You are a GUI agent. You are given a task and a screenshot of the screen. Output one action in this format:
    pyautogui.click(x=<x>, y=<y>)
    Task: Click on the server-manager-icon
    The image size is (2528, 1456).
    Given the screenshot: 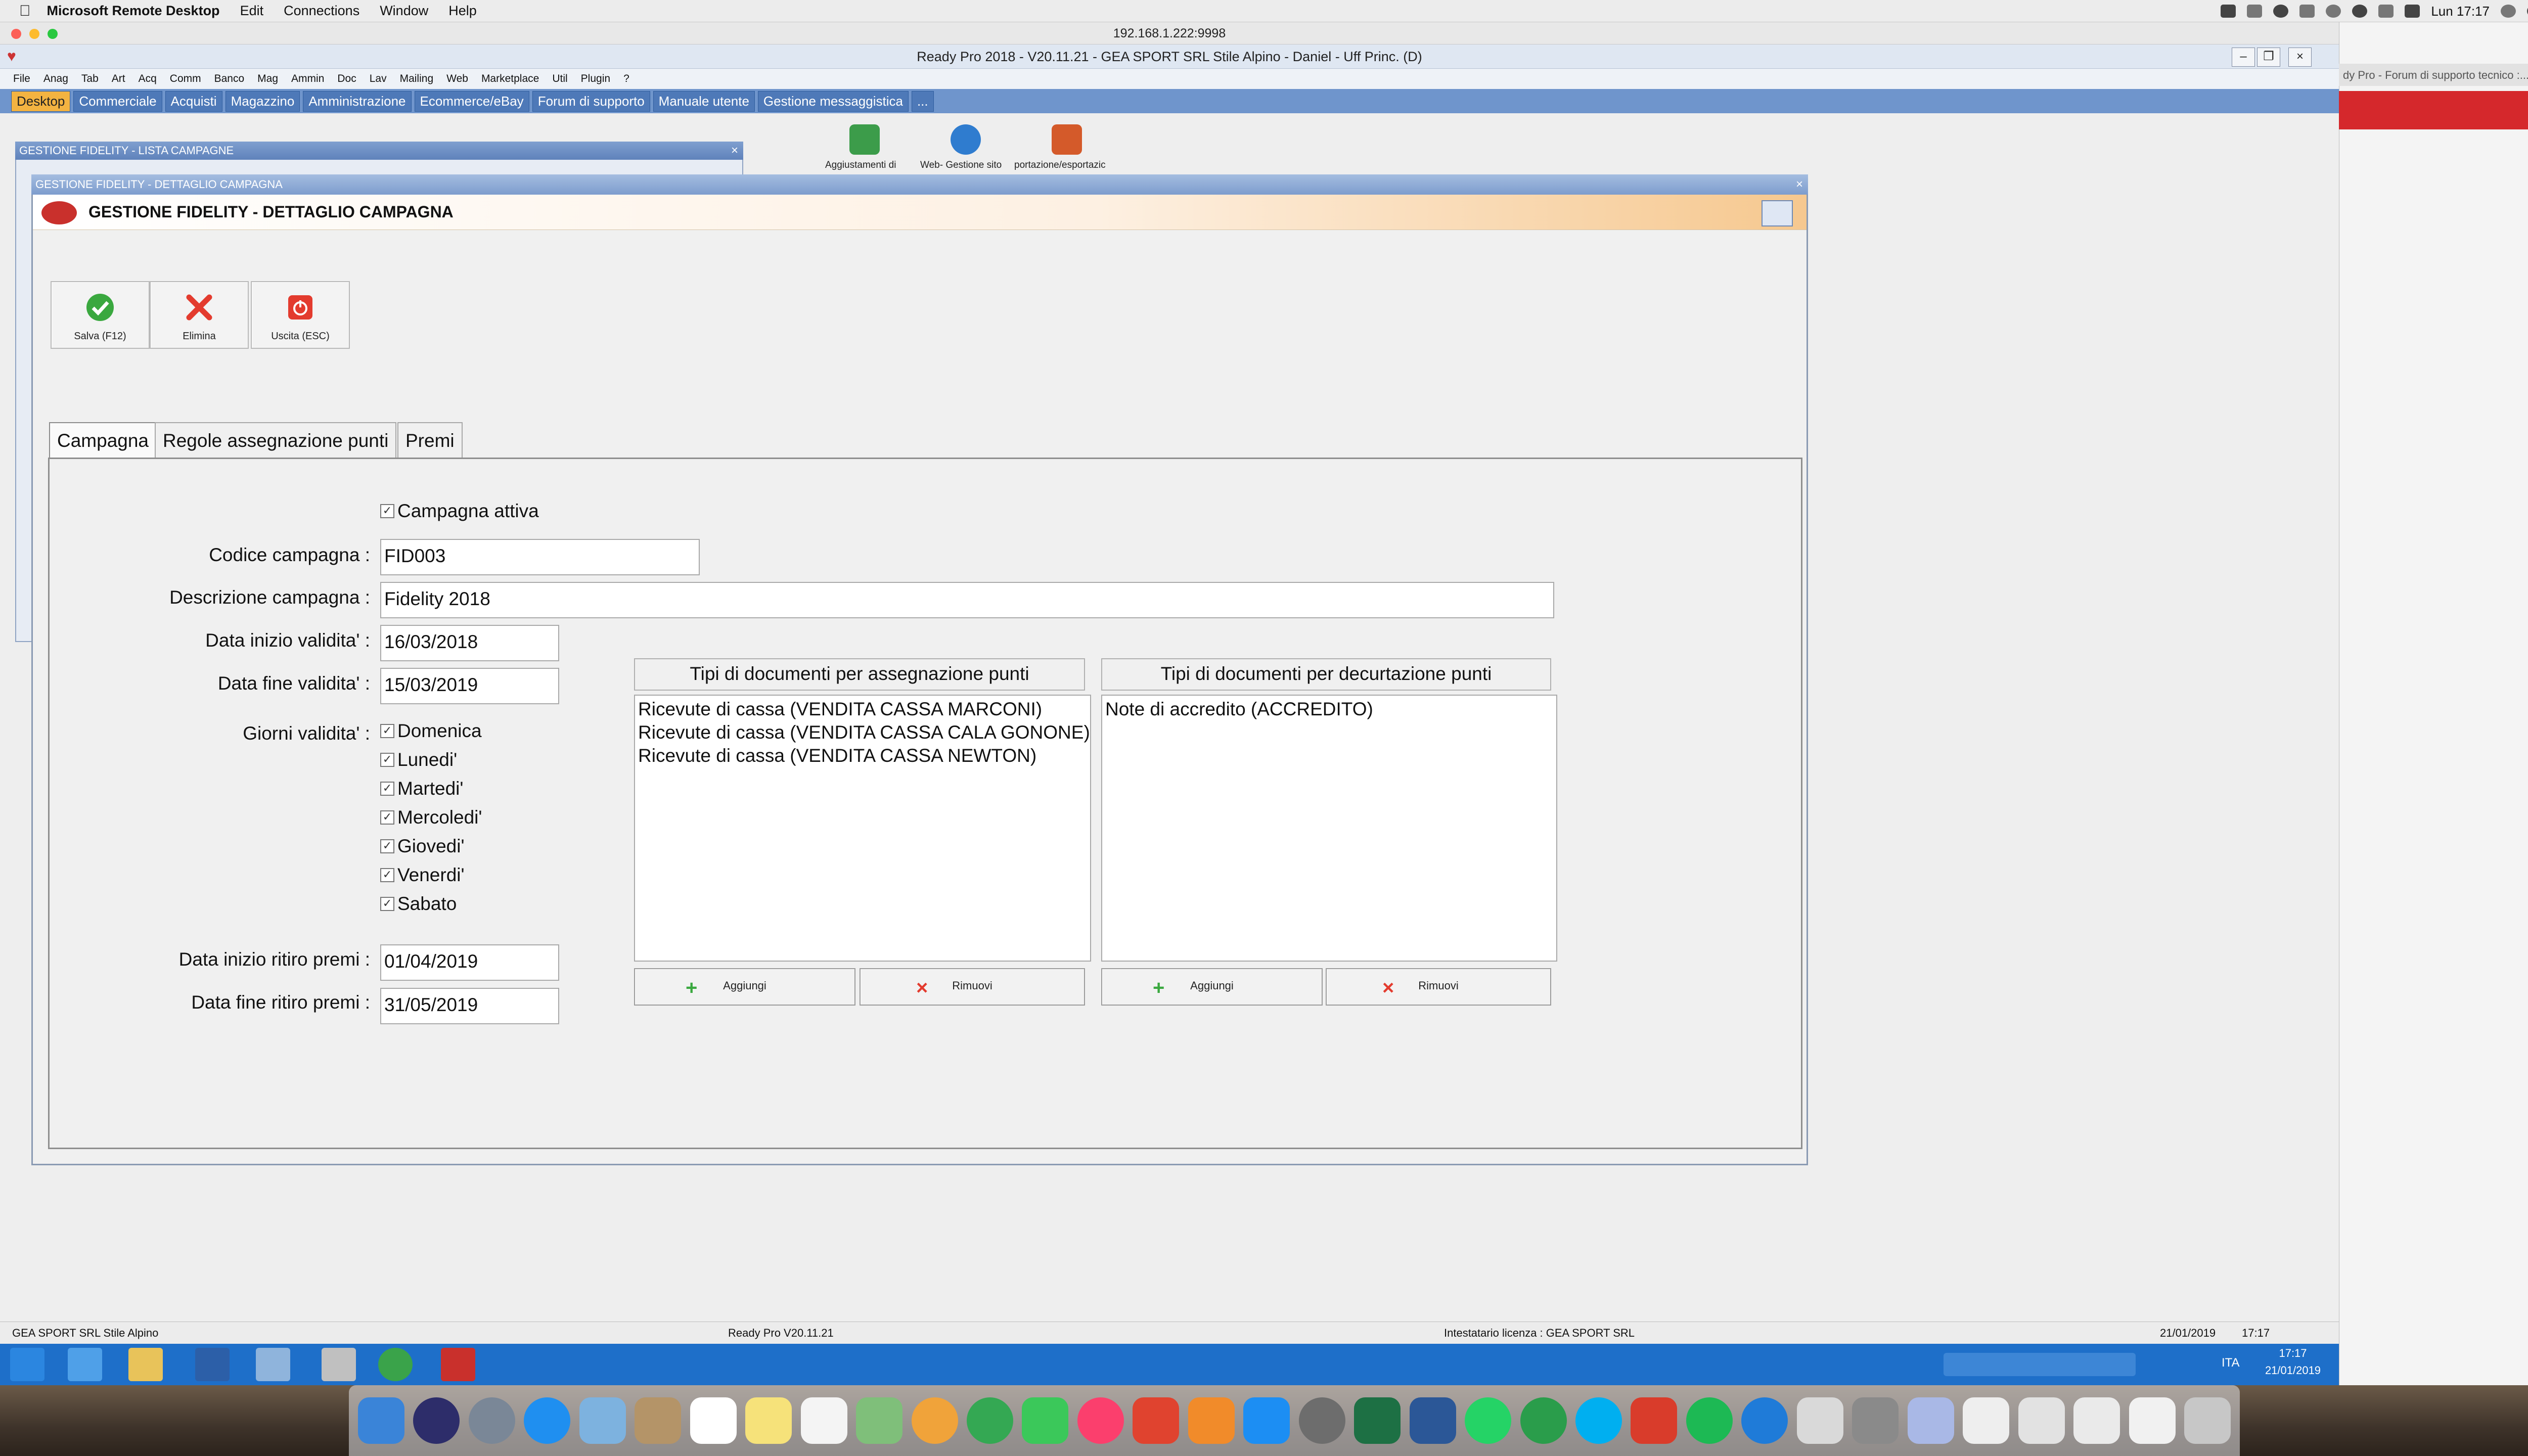 What is the action you would take?
    pyautogui.click(x=85, y=1364)
    